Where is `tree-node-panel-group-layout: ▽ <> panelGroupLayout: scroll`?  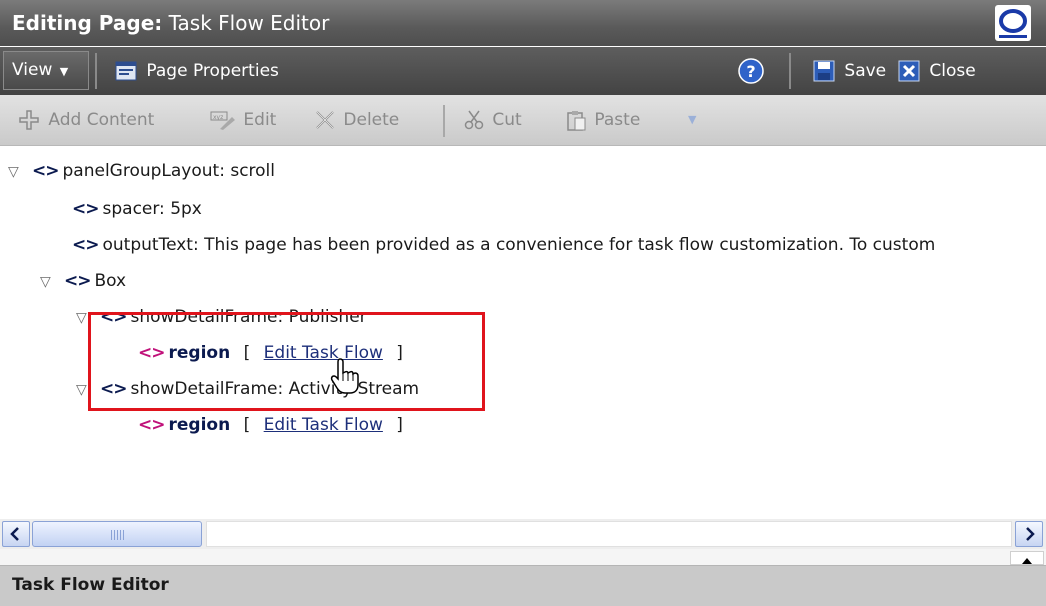 tree-node-panel-group-layout: ▽ <> panelGroupLayout: scroll is located at coordinates (141, 171).